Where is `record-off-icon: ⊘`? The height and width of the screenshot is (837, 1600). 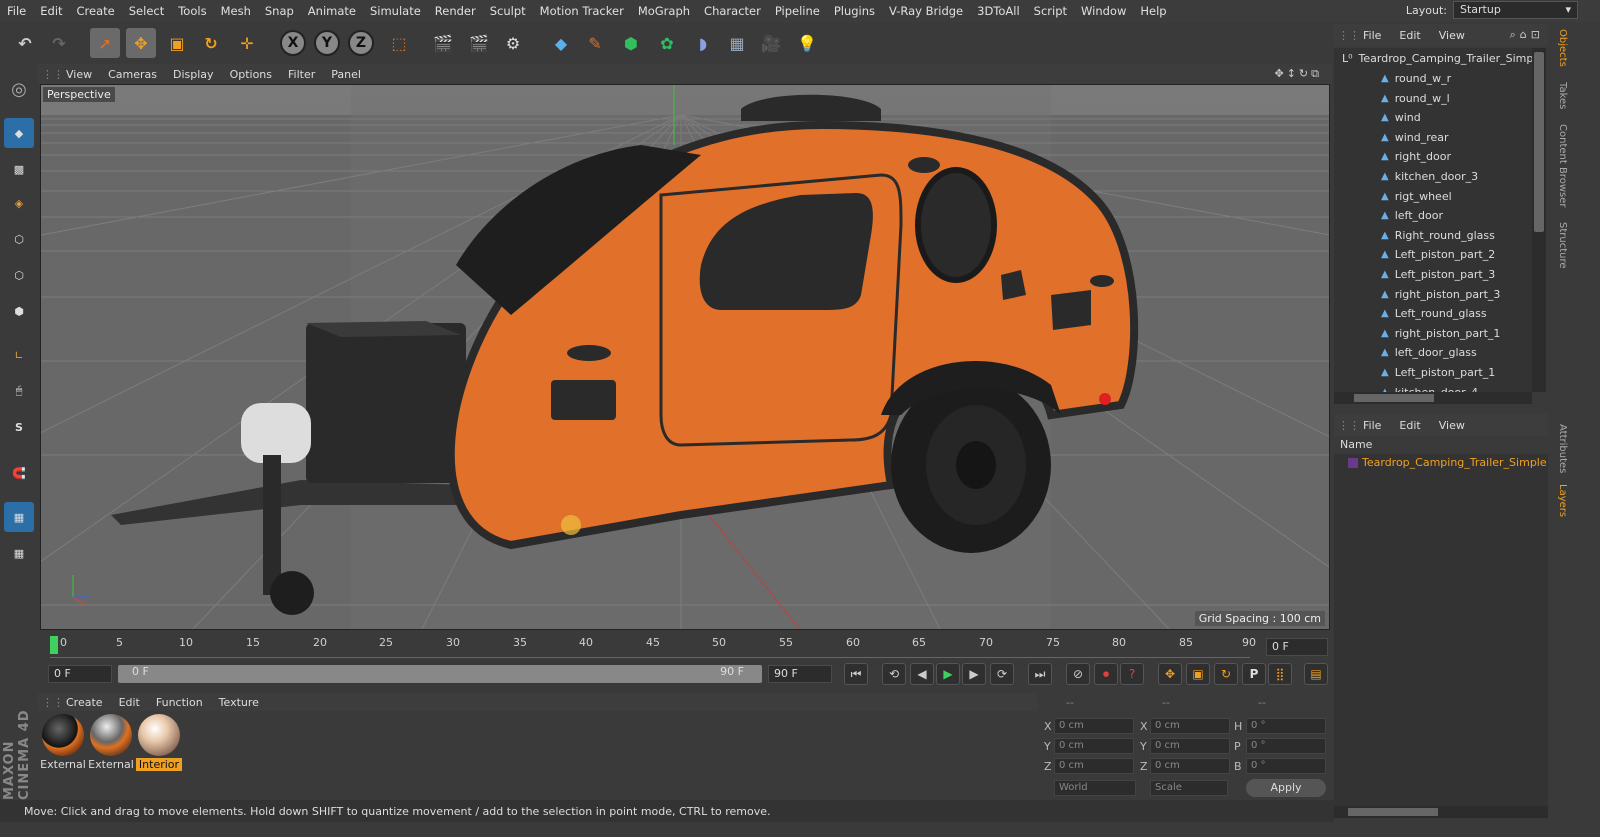 record-off-icon: ⊘ is located at coordinates (1078, 674).